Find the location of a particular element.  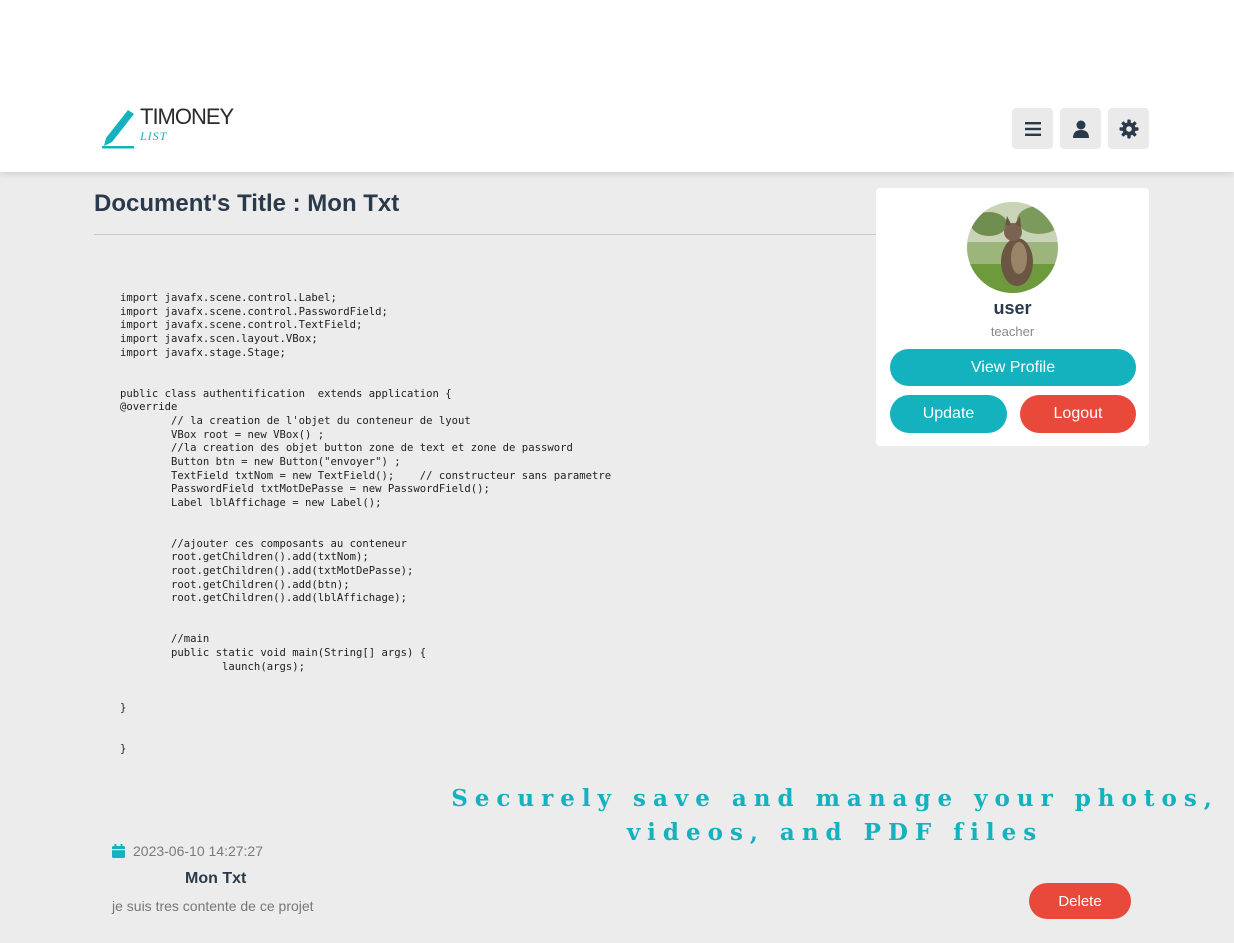

avatar is located at coordinates (1012, 247).